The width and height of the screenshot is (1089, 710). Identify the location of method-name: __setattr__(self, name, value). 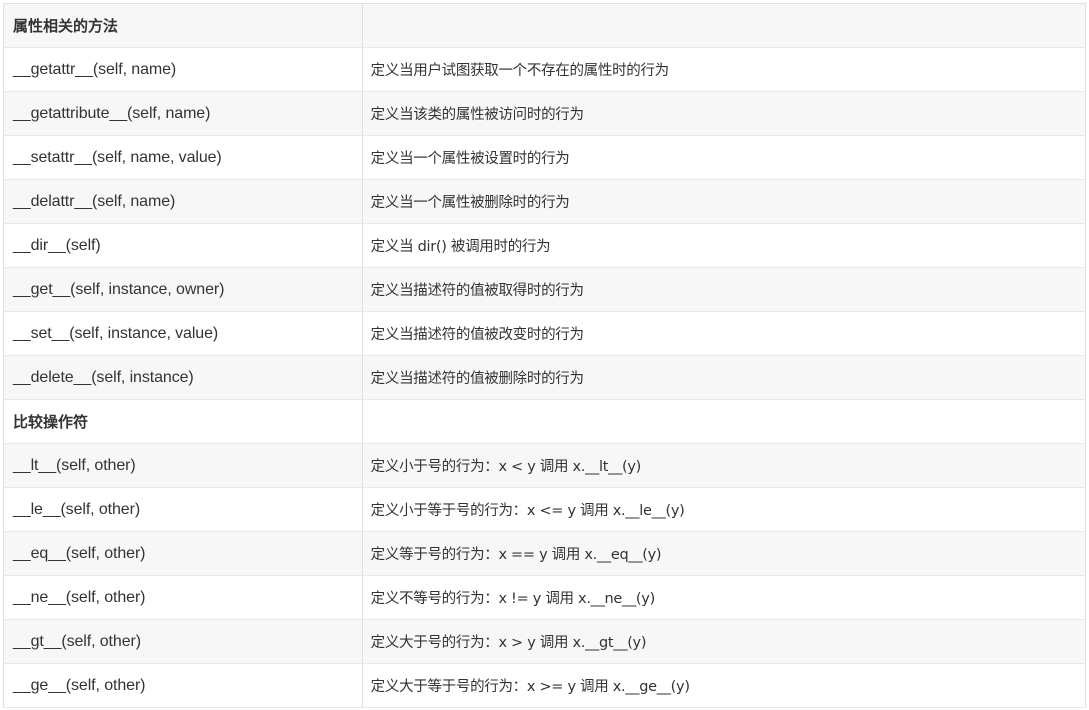
(183, 157).